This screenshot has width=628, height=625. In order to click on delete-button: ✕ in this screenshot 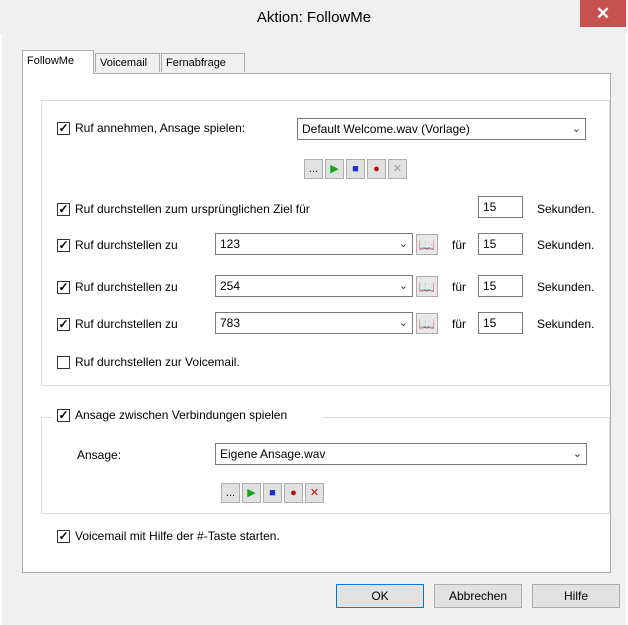, I will do `click(397, 169)`.